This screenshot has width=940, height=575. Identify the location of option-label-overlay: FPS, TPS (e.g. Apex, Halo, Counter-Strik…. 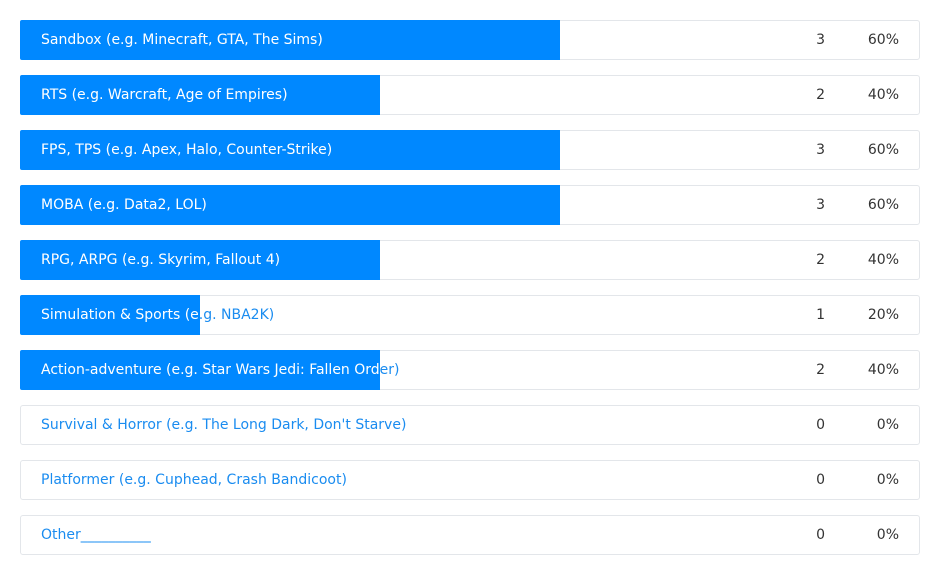
(300, 150).